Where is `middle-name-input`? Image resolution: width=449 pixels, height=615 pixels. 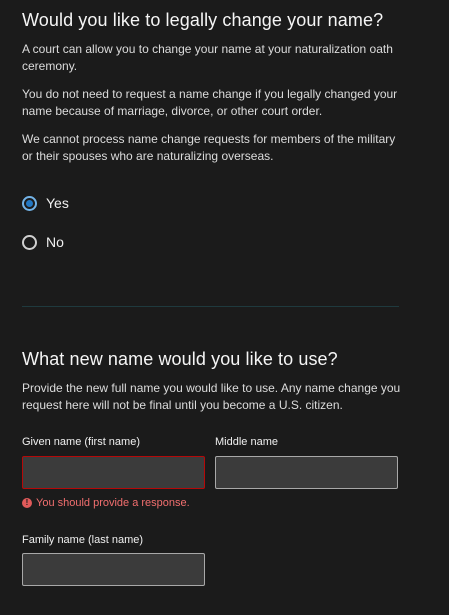
middle-name-input is located at coordinates (306, 472).